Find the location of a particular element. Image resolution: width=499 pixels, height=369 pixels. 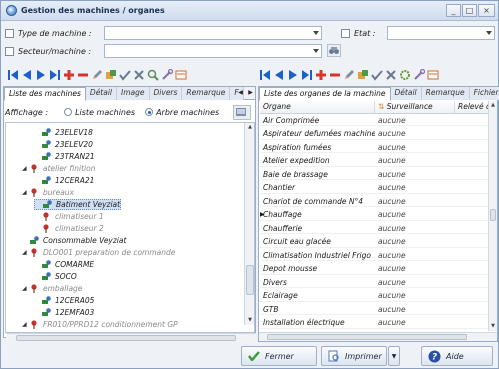

table-row: Installation électrique aucune is located at coordinates (374, 323).